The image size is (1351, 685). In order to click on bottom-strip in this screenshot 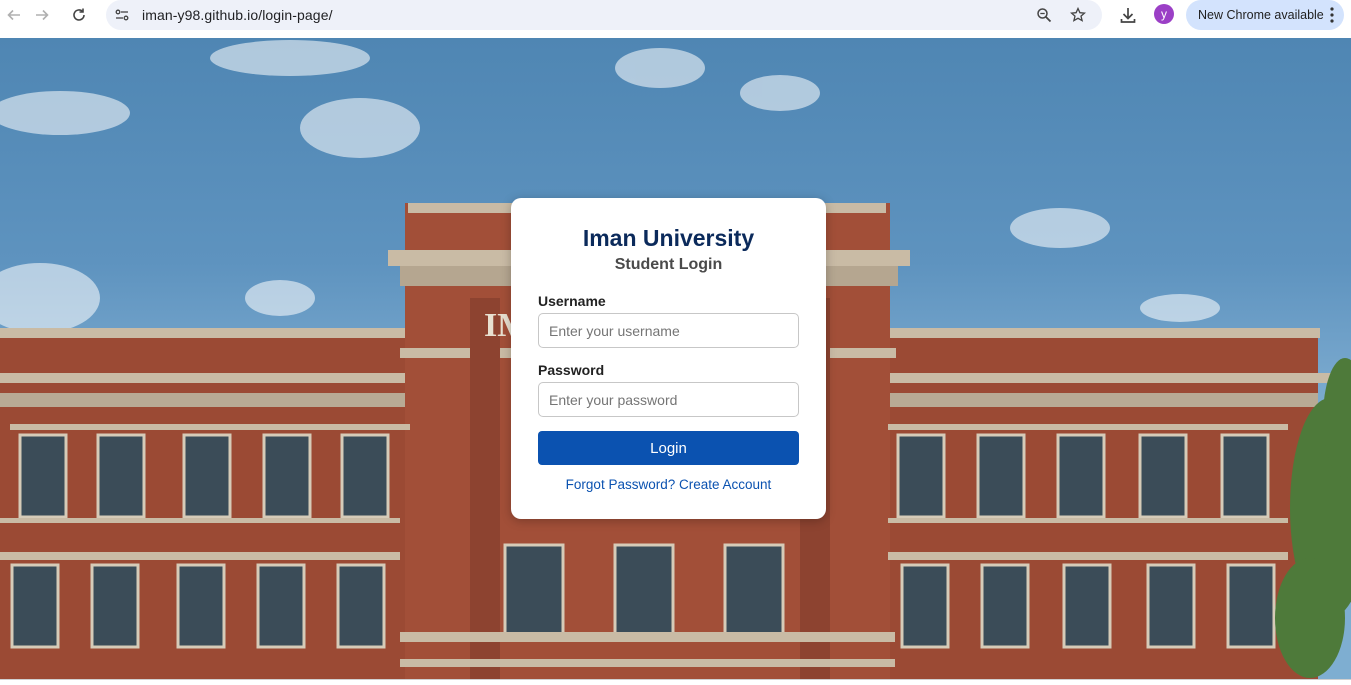, I will do `click(675, 682)`.